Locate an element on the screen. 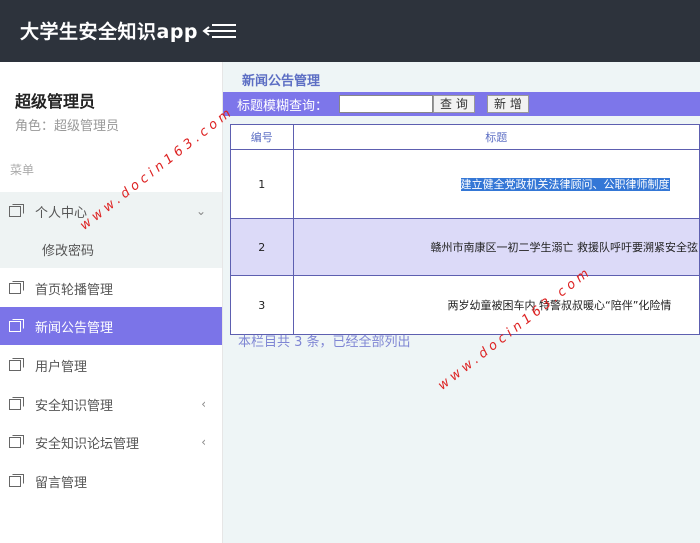 This screenshot has height=543, width=700. sidebar-item-news: 新闻公告管理 is located at coordinates (111, 326).